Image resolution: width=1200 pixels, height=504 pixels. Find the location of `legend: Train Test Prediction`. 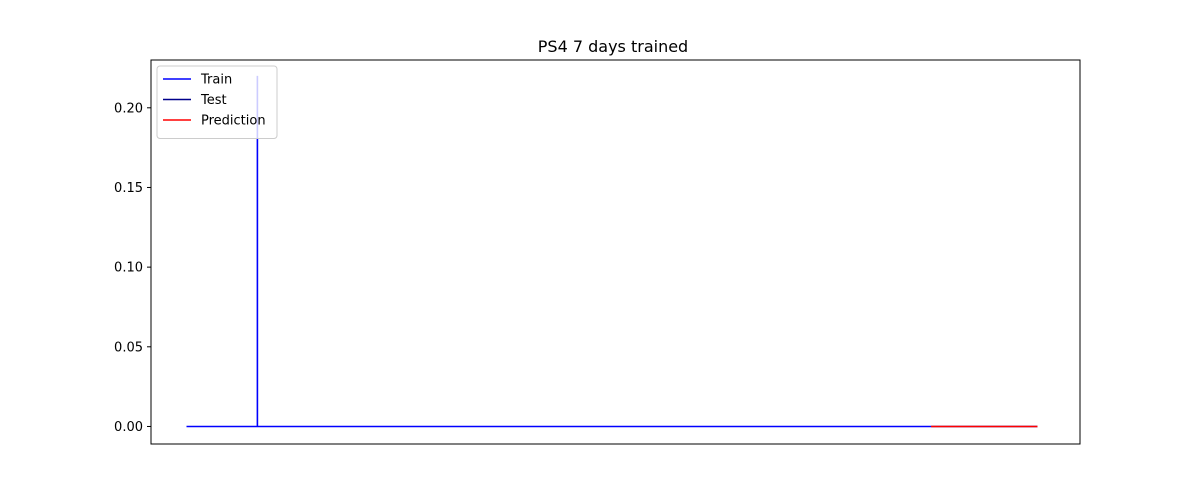

legend: Train Test Prediction is located at coordinates (217, 102).